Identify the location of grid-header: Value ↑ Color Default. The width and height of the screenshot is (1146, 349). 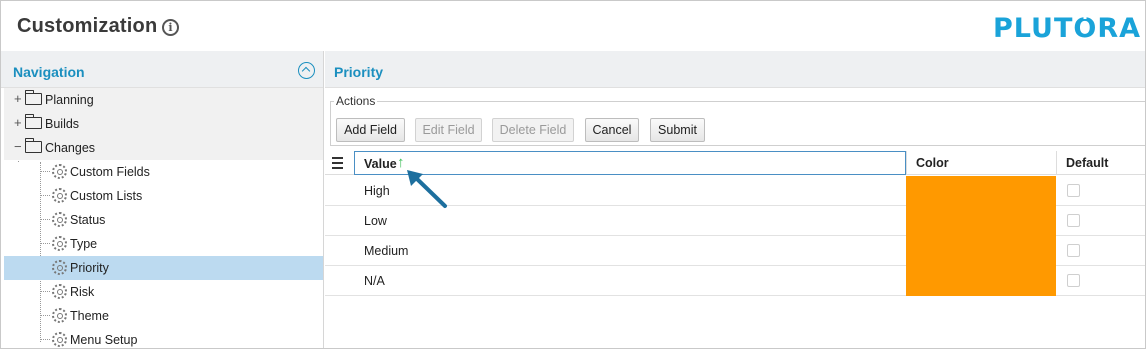
(735, 163).